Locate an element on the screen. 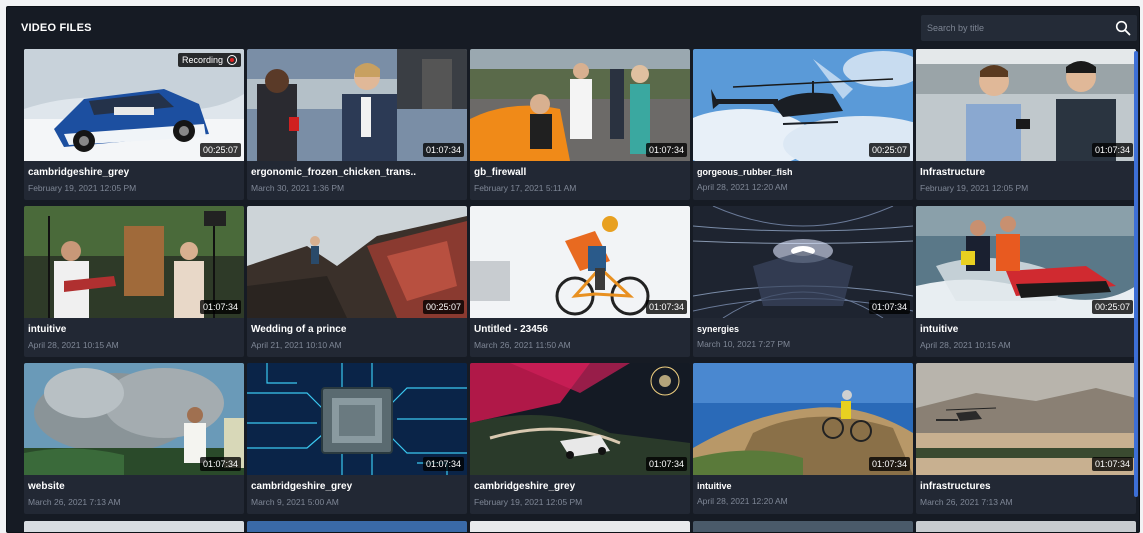 The width and height of the screenshot is (1143, 533). next-row-preview is located at coordinates (580, 526).